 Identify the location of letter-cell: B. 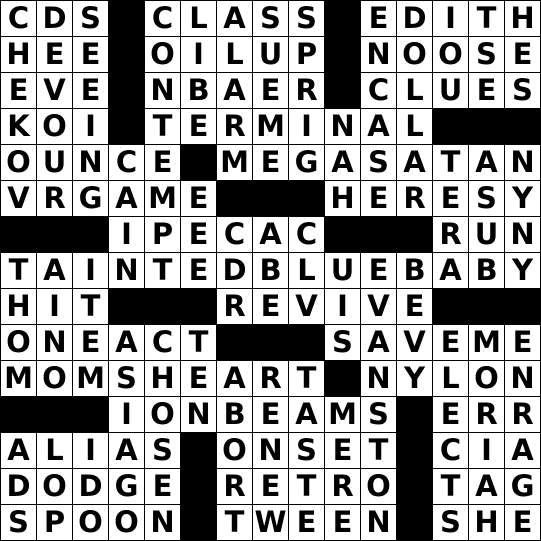
(198, 90).